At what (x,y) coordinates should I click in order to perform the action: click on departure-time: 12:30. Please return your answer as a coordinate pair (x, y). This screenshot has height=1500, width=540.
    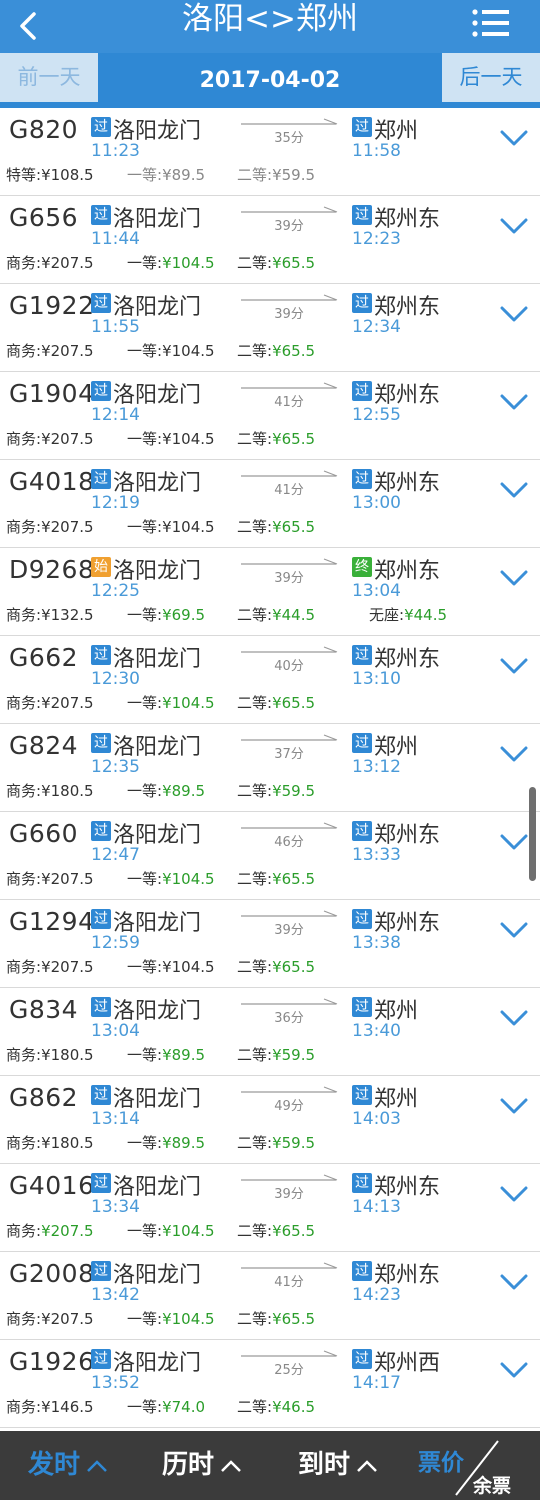
    Looking at the image, I should click on (115, 679).